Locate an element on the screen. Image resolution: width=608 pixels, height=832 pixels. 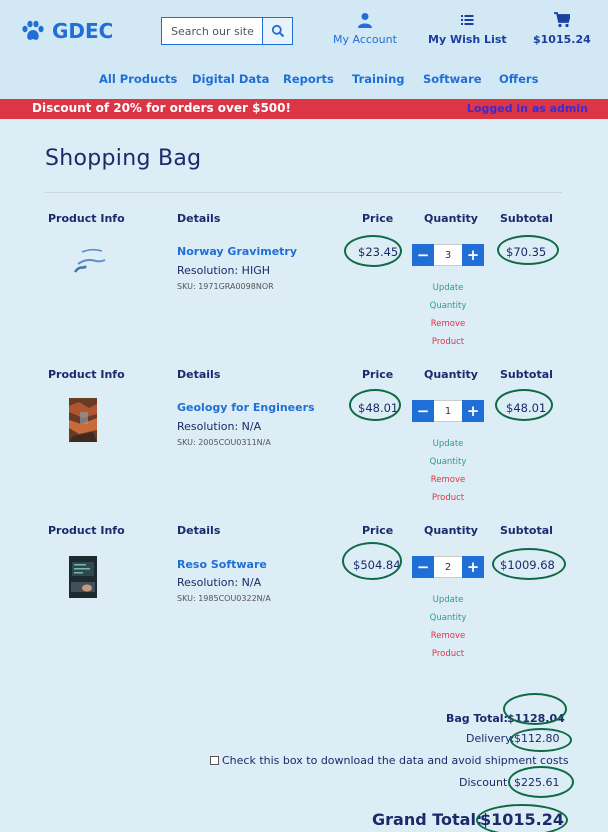
product-sku: SKU: 1971GRA0098NOR is located at coordinates (225, 286).